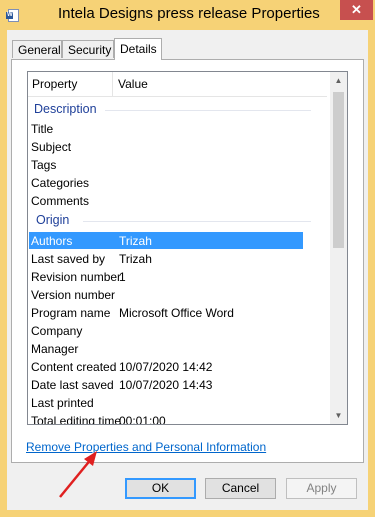 The image size is (375, 517). Describe the element at coordinates (78, 474) in the screenshot. I see `annotation-arrow-icon` at that location.